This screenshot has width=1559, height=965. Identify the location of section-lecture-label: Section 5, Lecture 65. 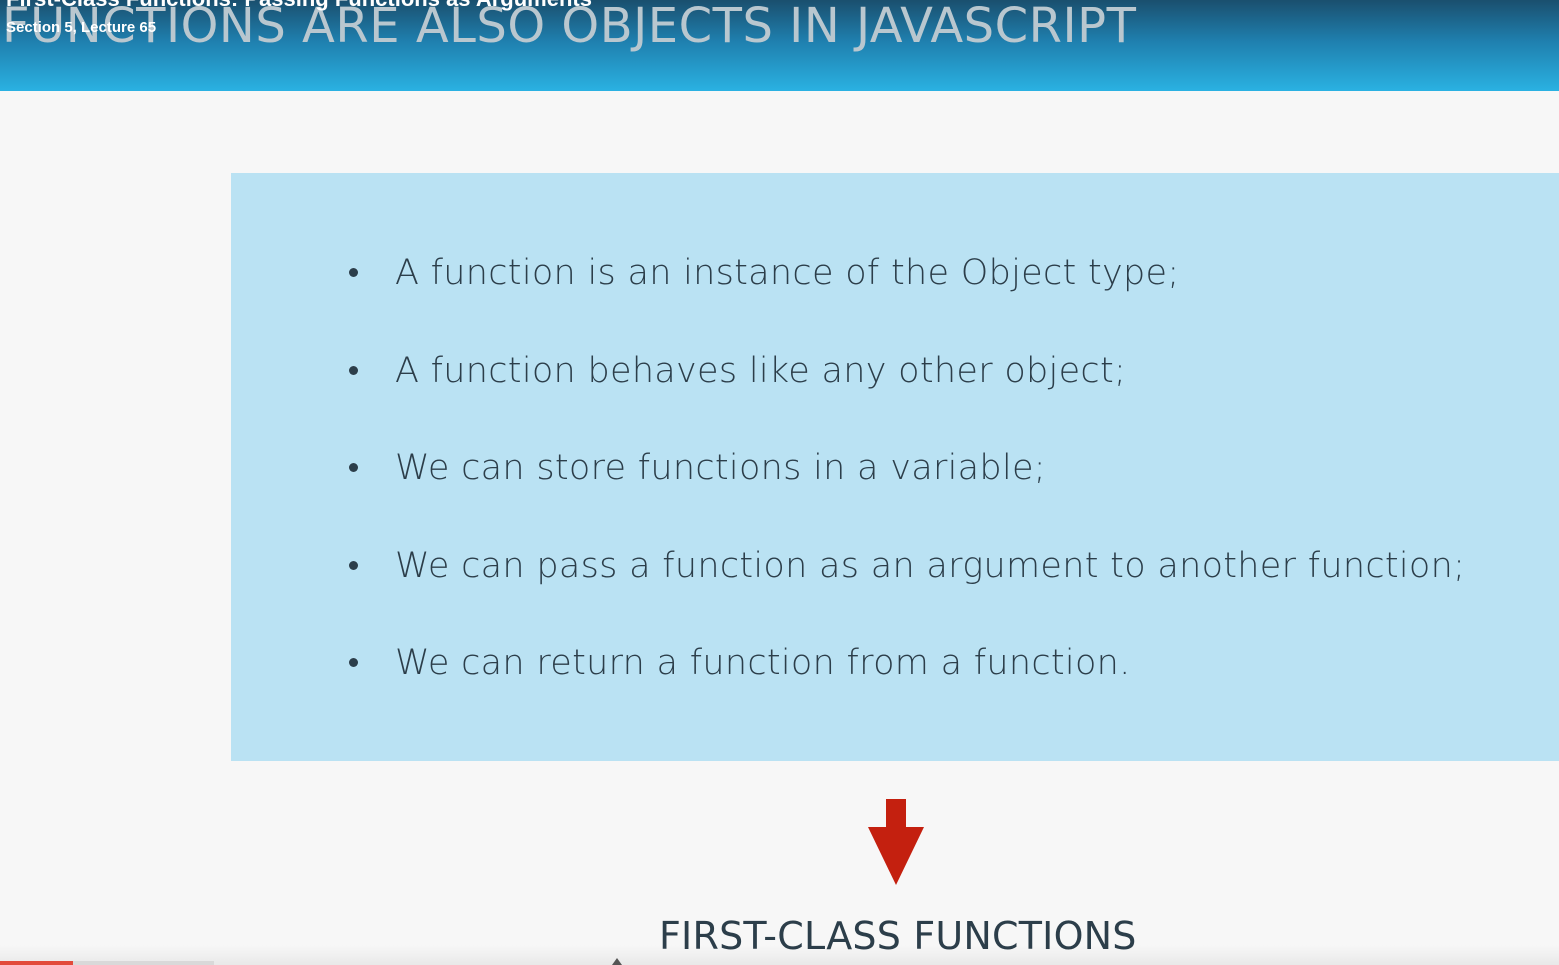
(81, 27).